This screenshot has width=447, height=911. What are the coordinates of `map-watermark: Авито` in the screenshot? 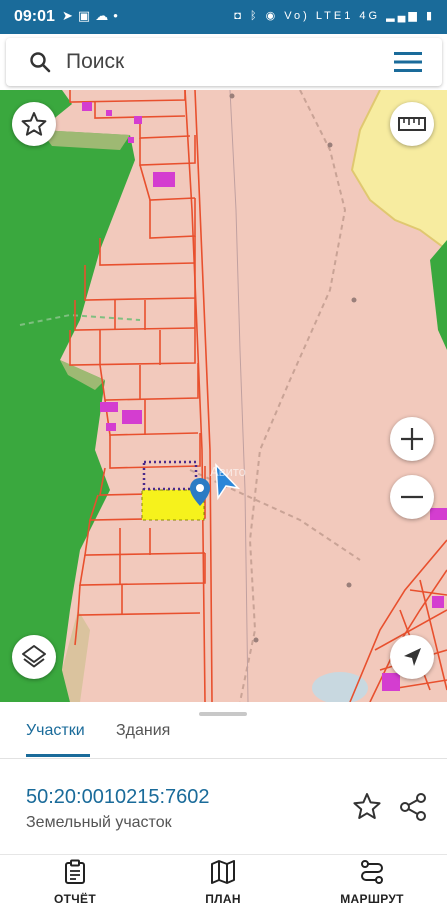 It's located at (228, 471).